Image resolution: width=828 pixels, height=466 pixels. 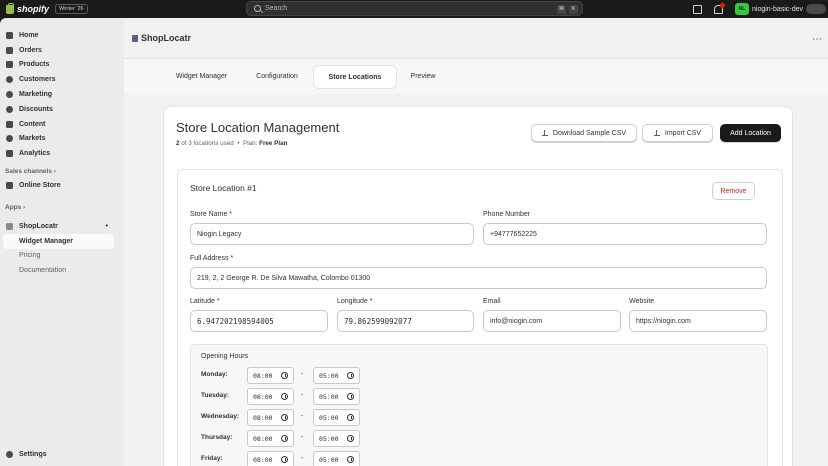 I want to click on website-label: Website, so click(x=642, y=301).